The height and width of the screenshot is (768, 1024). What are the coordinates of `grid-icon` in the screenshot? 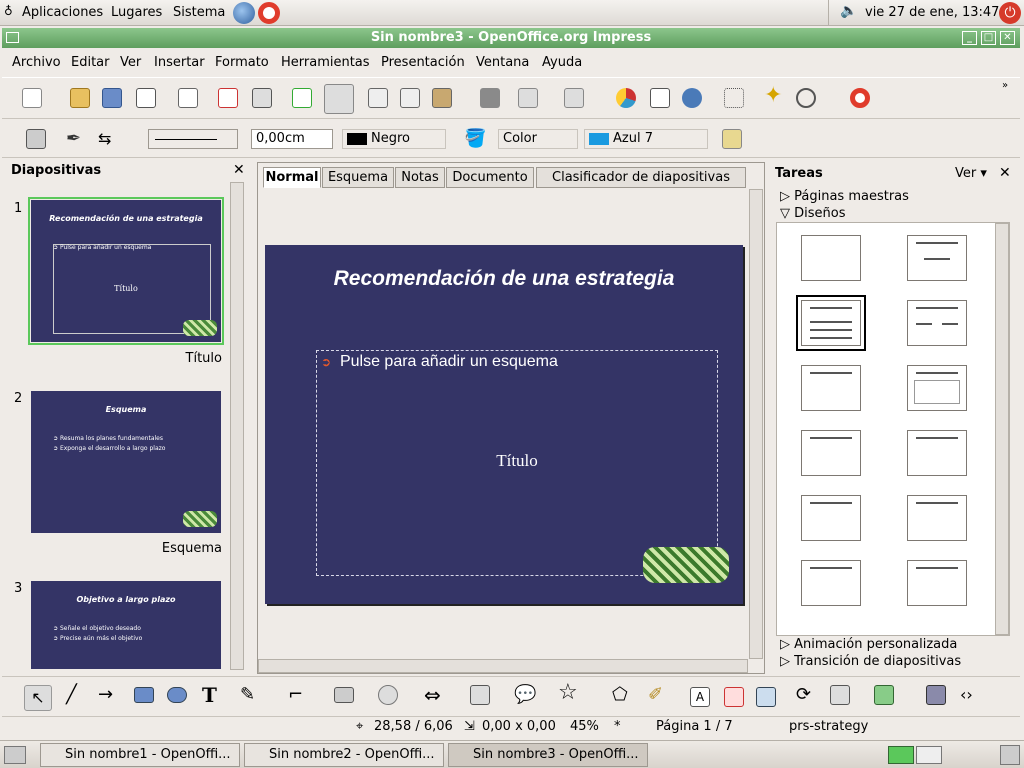 It's located at (734, 98).